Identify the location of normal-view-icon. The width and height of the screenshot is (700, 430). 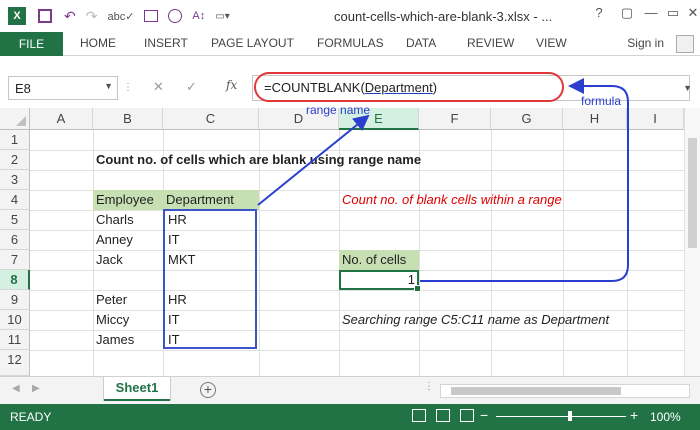
(419, 415).